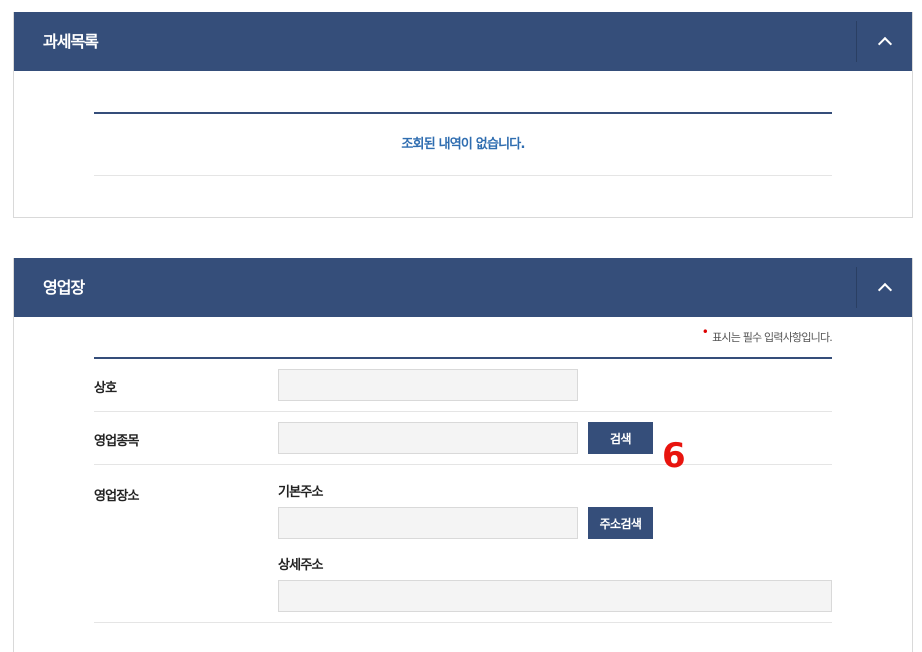 The width and height of the screenshot is (922, 652). I want to click on empty-result-message: 조회된 내역이 없습니다., so click(463, 144).